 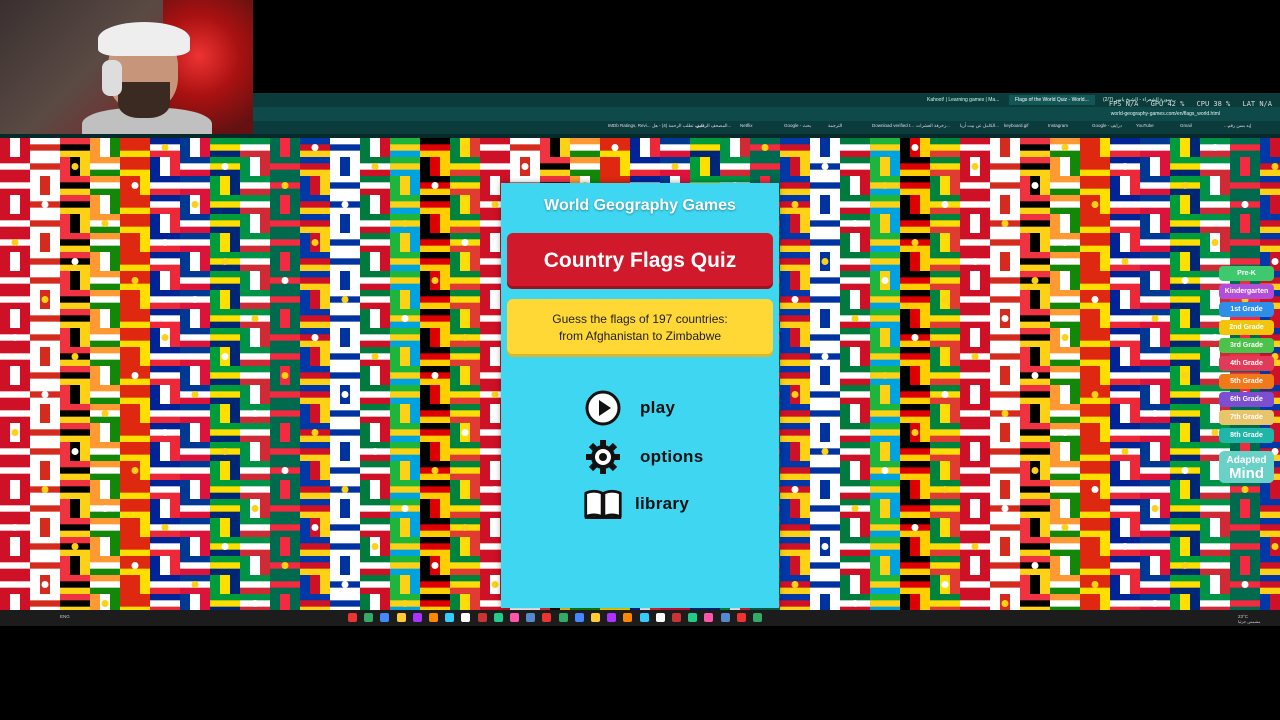 I want to click on weather-status: مشمس جزئيا, so click(x=1249, y=621).